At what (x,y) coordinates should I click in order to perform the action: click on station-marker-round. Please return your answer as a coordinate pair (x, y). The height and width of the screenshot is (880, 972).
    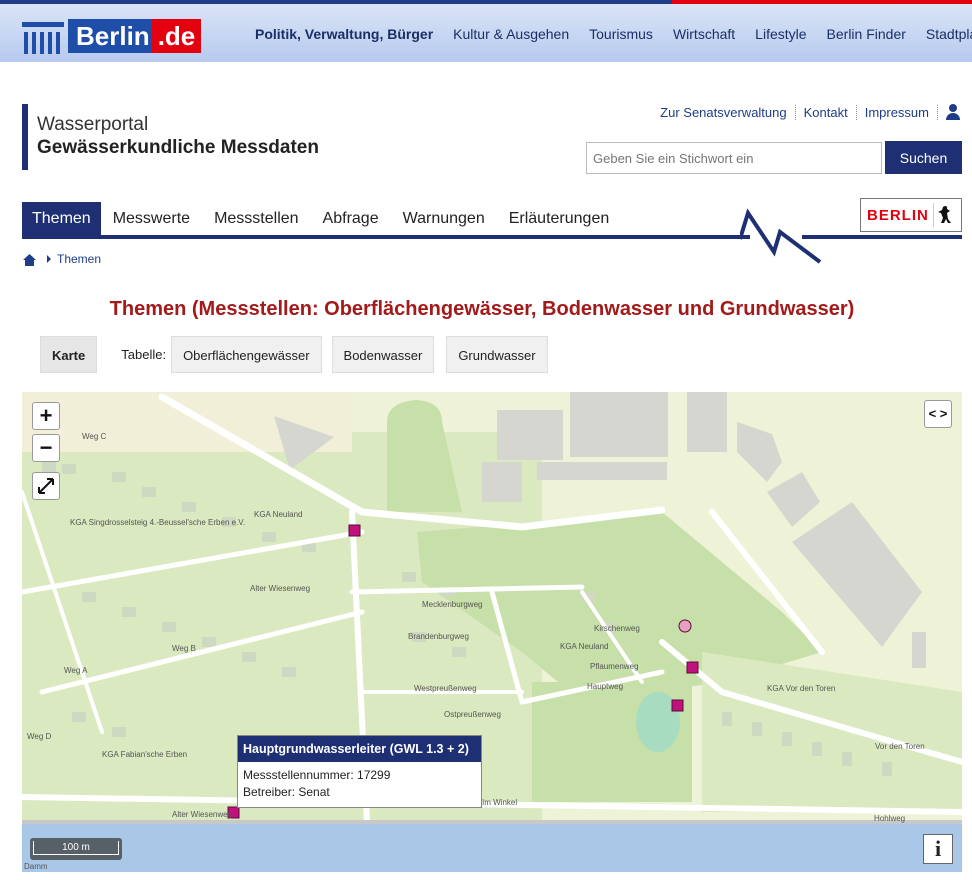
    Looking at the image, I should click on (685, 626).